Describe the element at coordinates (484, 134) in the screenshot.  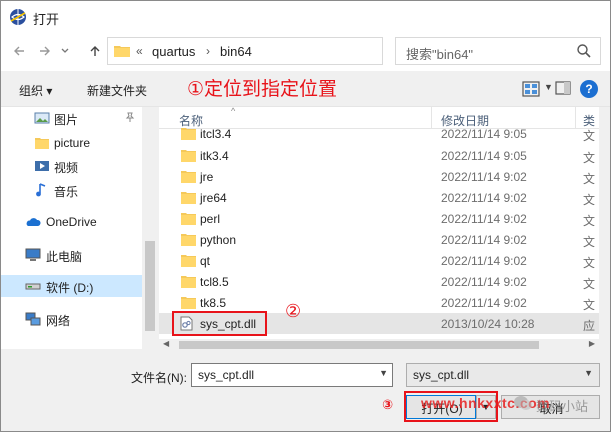
I see `file-date: 2022/11/14 9:05` at that location.